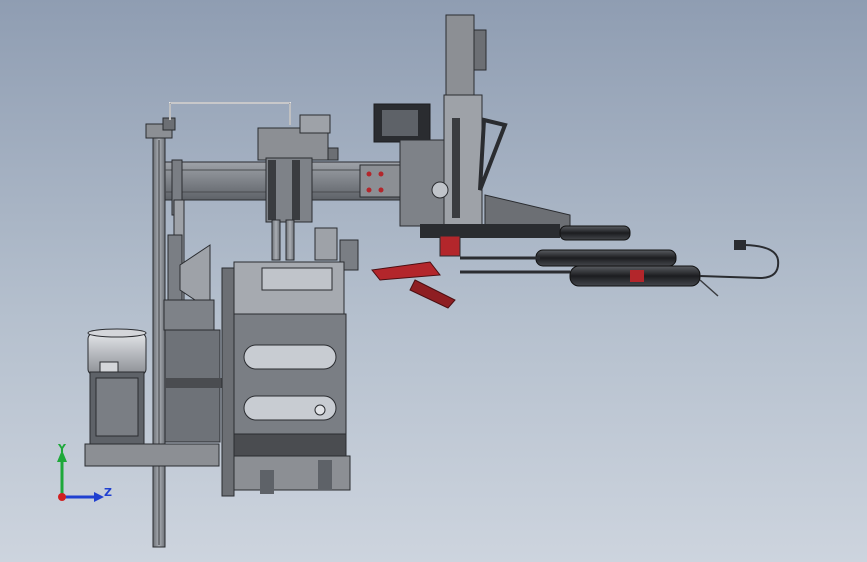  Describe the element at coordinates (230, 113) in the screenshot. I see `cable-bridge` at that location.